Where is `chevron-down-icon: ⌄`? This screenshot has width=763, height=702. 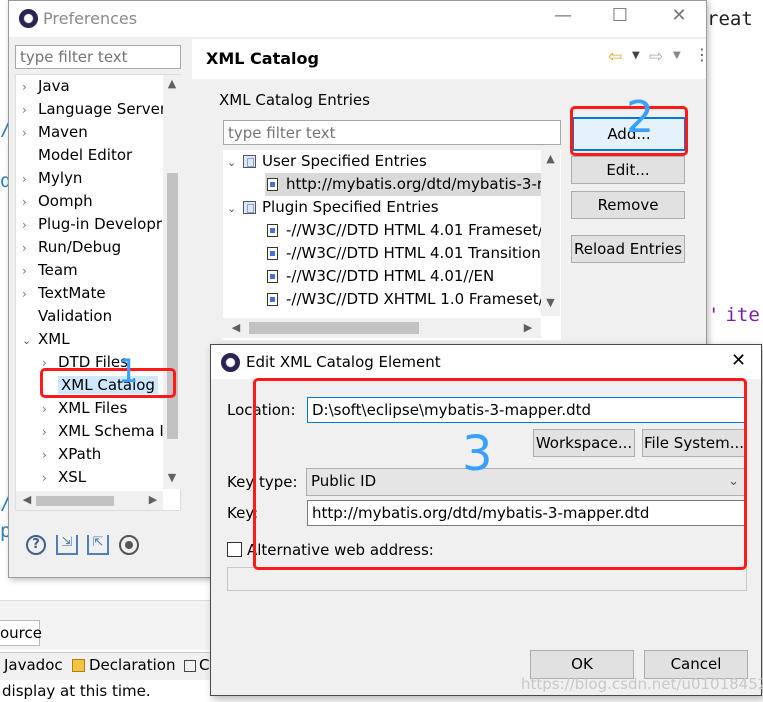
chevron-down-icon: ⌄ is located at coordinates (30, 340).